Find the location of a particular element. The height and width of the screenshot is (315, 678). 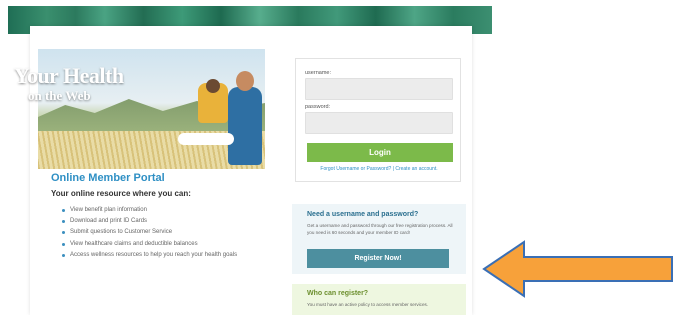

arrow-shape is located at coordinates (577, 269).